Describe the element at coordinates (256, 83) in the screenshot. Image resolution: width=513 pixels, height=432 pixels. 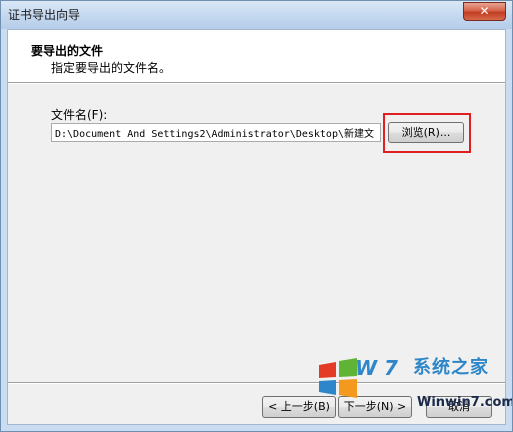
I see `header-divider` at that location.